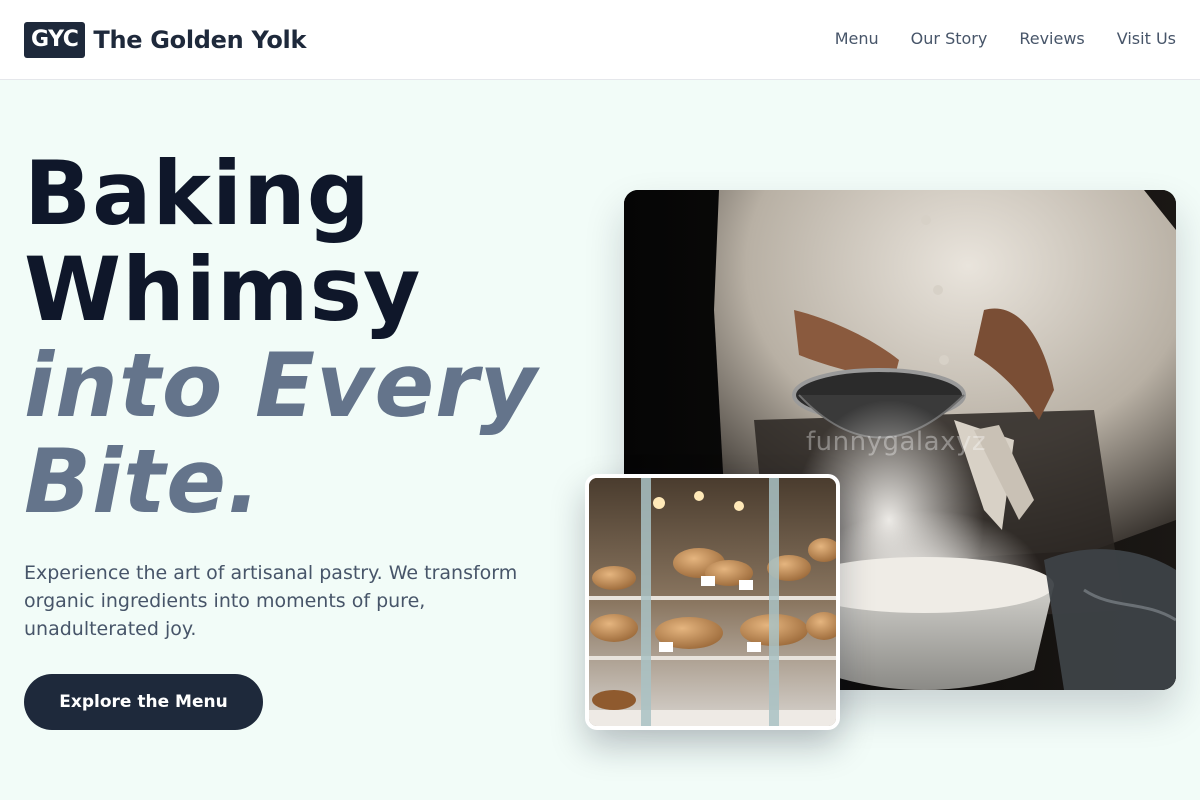 The height and width of the screenshot is (800, 1200). Describe the element at coordinates (281, 385) in the screenshot. I see `headline-line-3: into Every` at that location.